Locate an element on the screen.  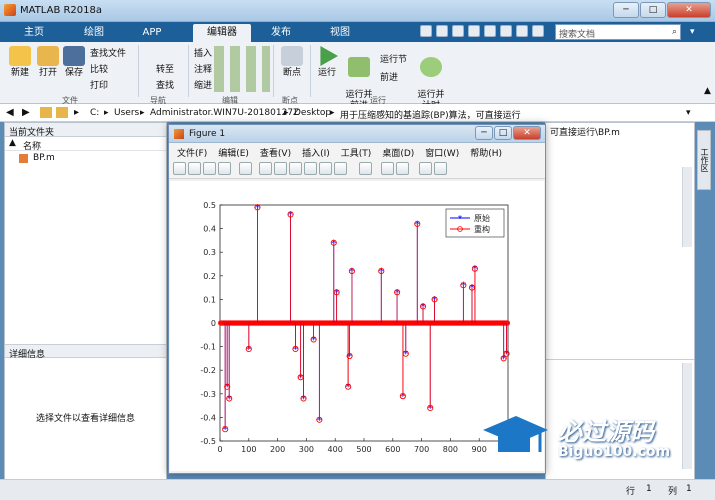
tab-plots: 绘图 is located at coordinates (94, 33).